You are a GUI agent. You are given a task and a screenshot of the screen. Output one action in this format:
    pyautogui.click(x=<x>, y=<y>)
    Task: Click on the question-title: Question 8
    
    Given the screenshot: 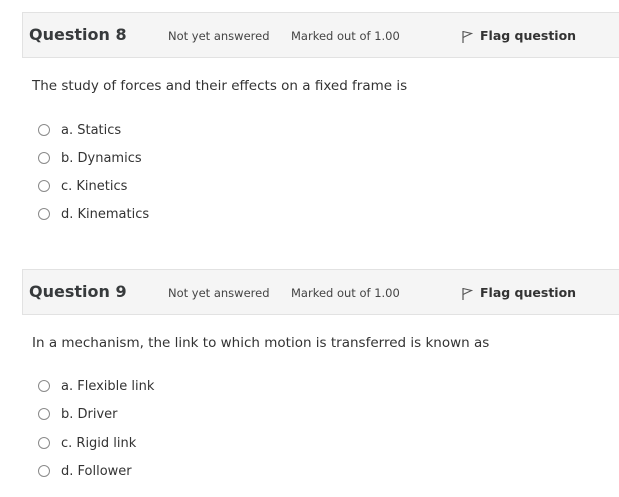 What is the action you would take?
    pyautogui.click(x=78, y=34)
    